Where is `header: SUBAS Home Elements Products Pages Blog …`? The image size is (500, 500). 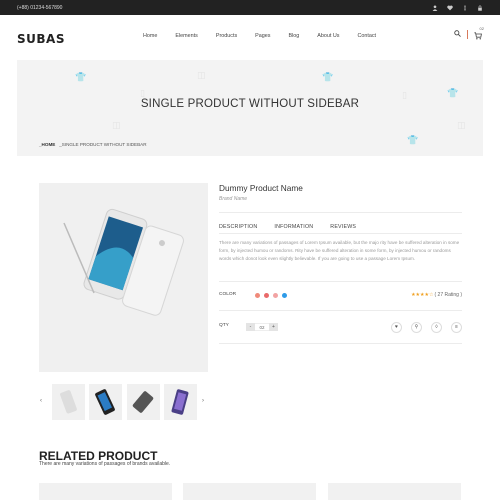
header: SUBAS Home Elements Products Pages Blog … is located at coordinates (250, 37).